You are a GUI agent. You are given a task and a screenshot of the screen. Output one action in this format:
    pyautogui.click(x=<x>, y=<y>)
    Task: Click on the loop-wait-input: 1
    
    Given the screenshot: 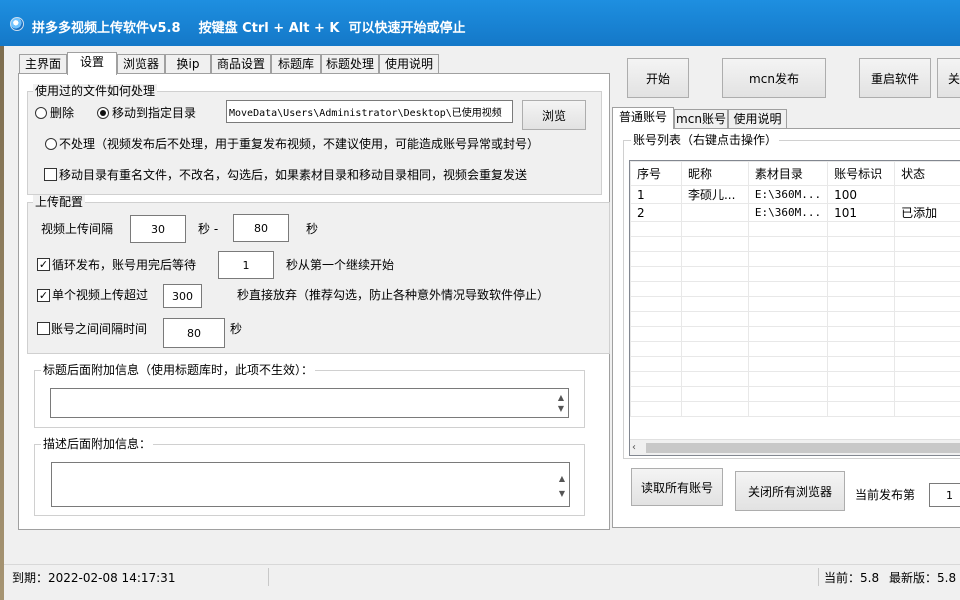 What is the action you would take?
    pyautogui.click(x=246, y=265)
    